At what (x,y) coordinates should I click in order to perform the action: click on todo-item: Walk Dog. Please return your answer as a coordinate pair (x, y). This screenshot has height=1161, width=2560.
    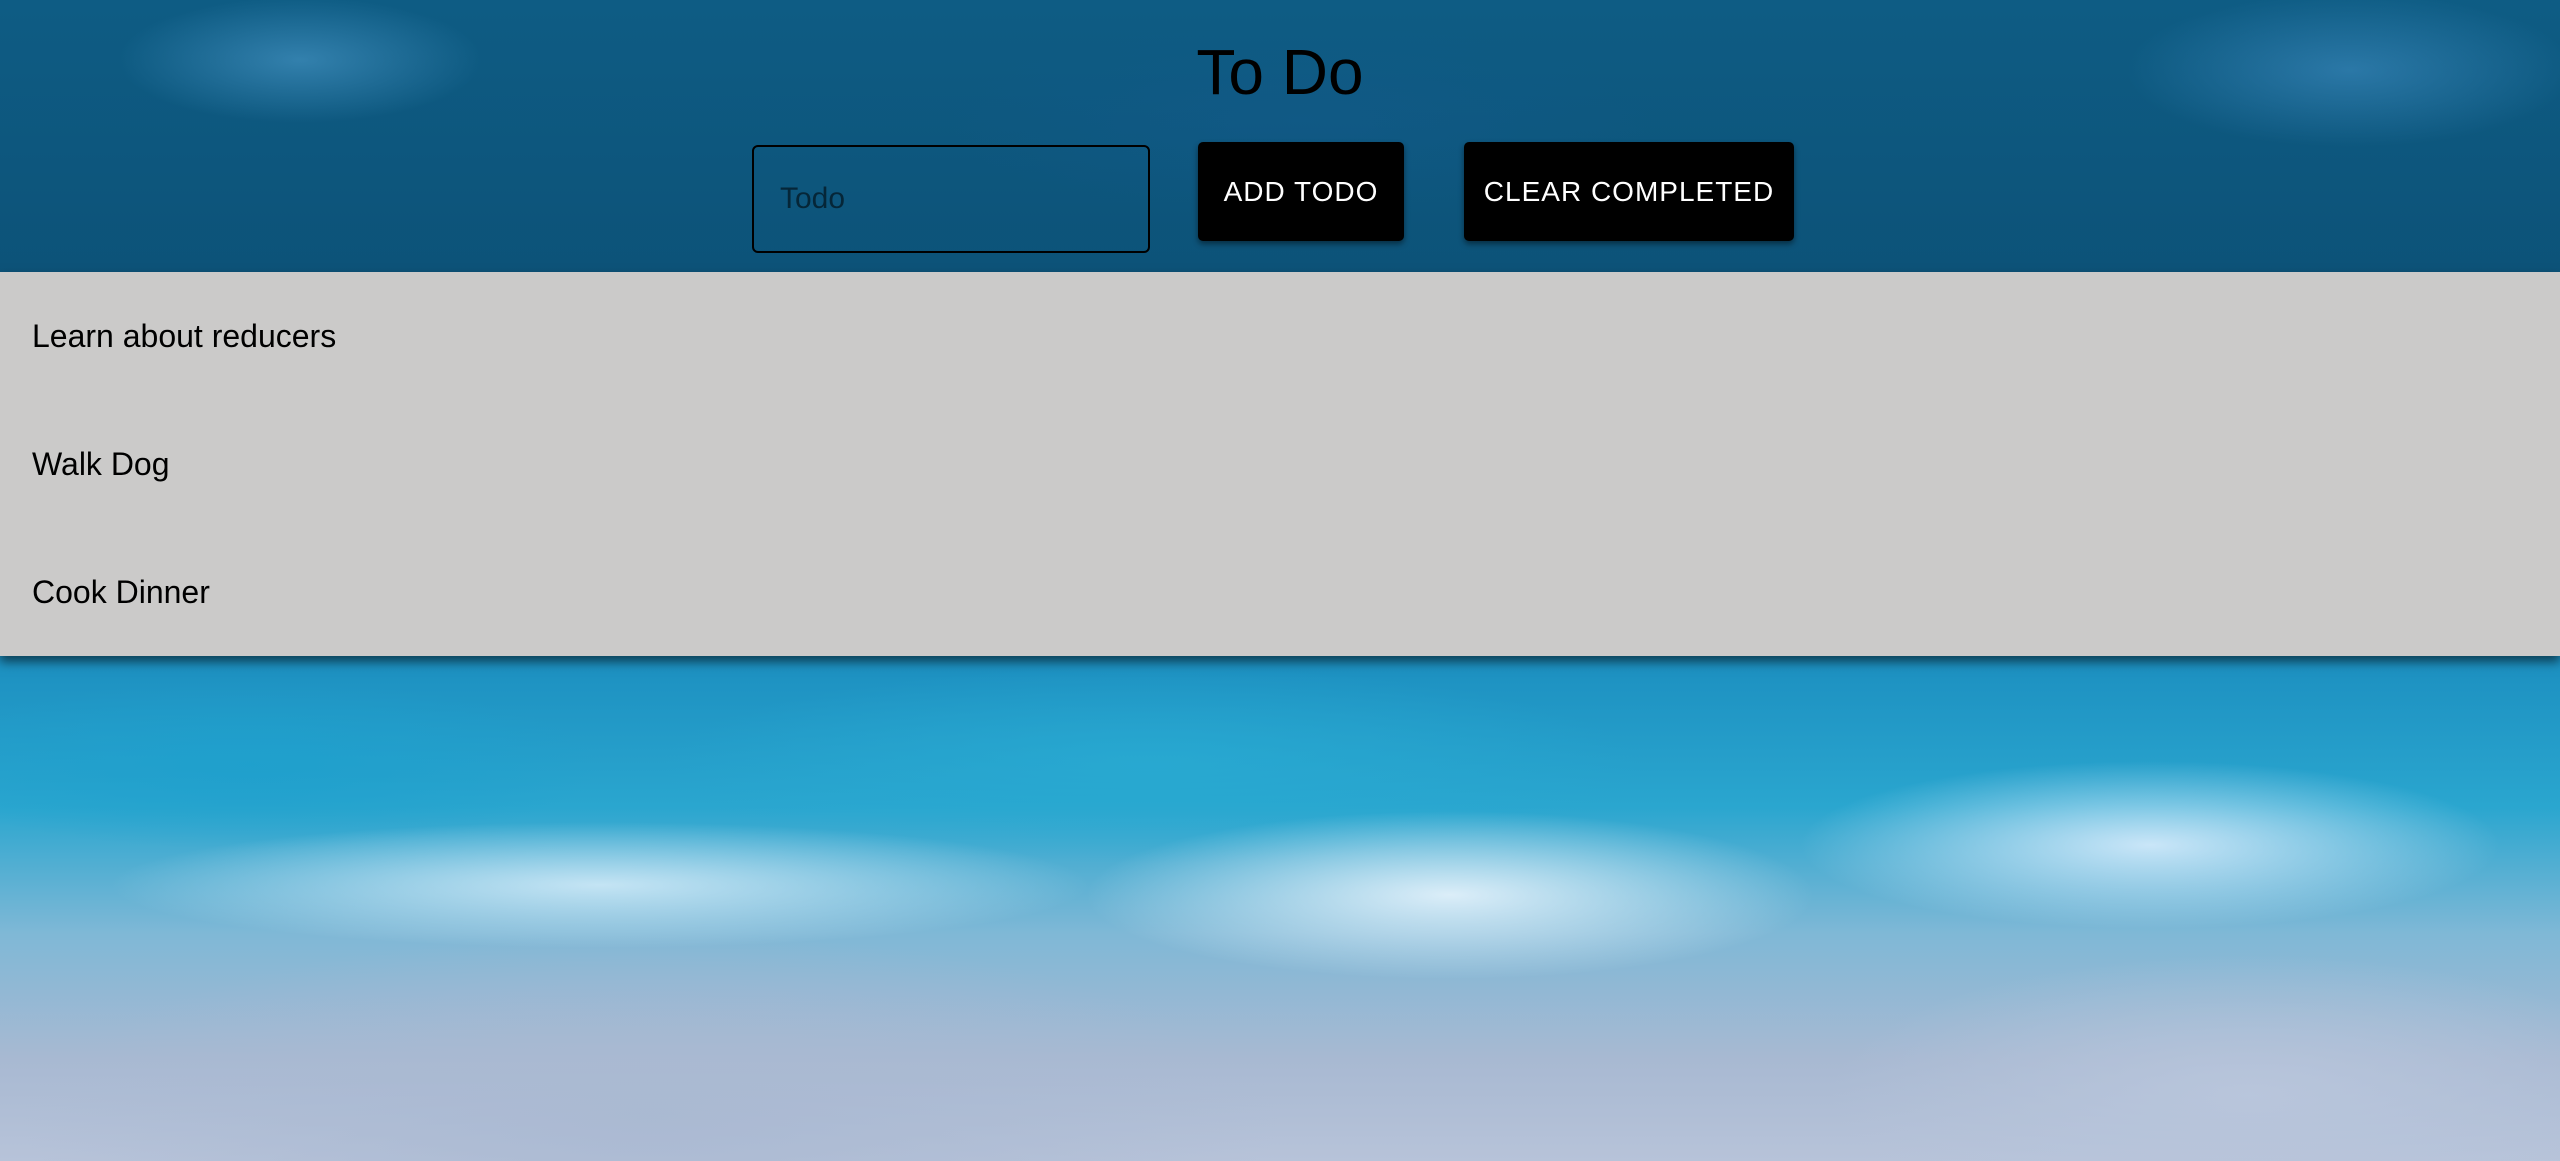
    Looking at the image, I should click on (1280, 464).